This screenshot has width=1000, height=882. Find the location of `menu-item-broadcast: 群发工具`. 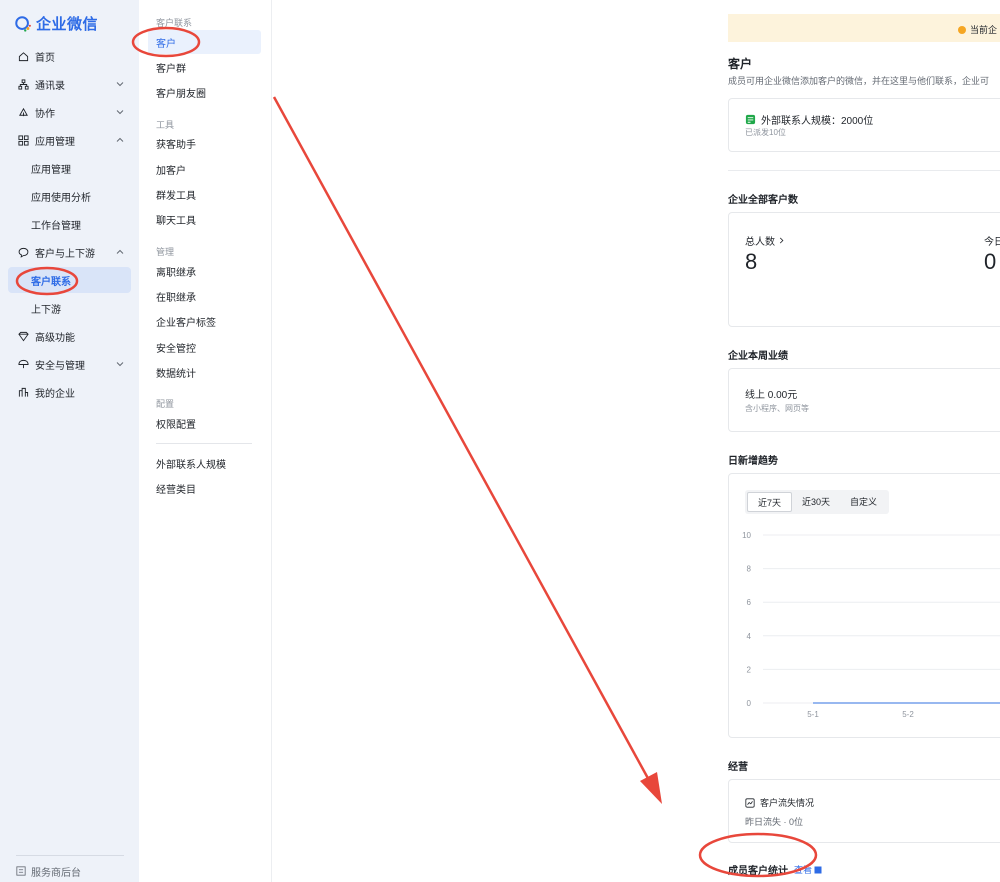

menu-item-broadcast: 群发工具 is located at coordinates (204, 194).